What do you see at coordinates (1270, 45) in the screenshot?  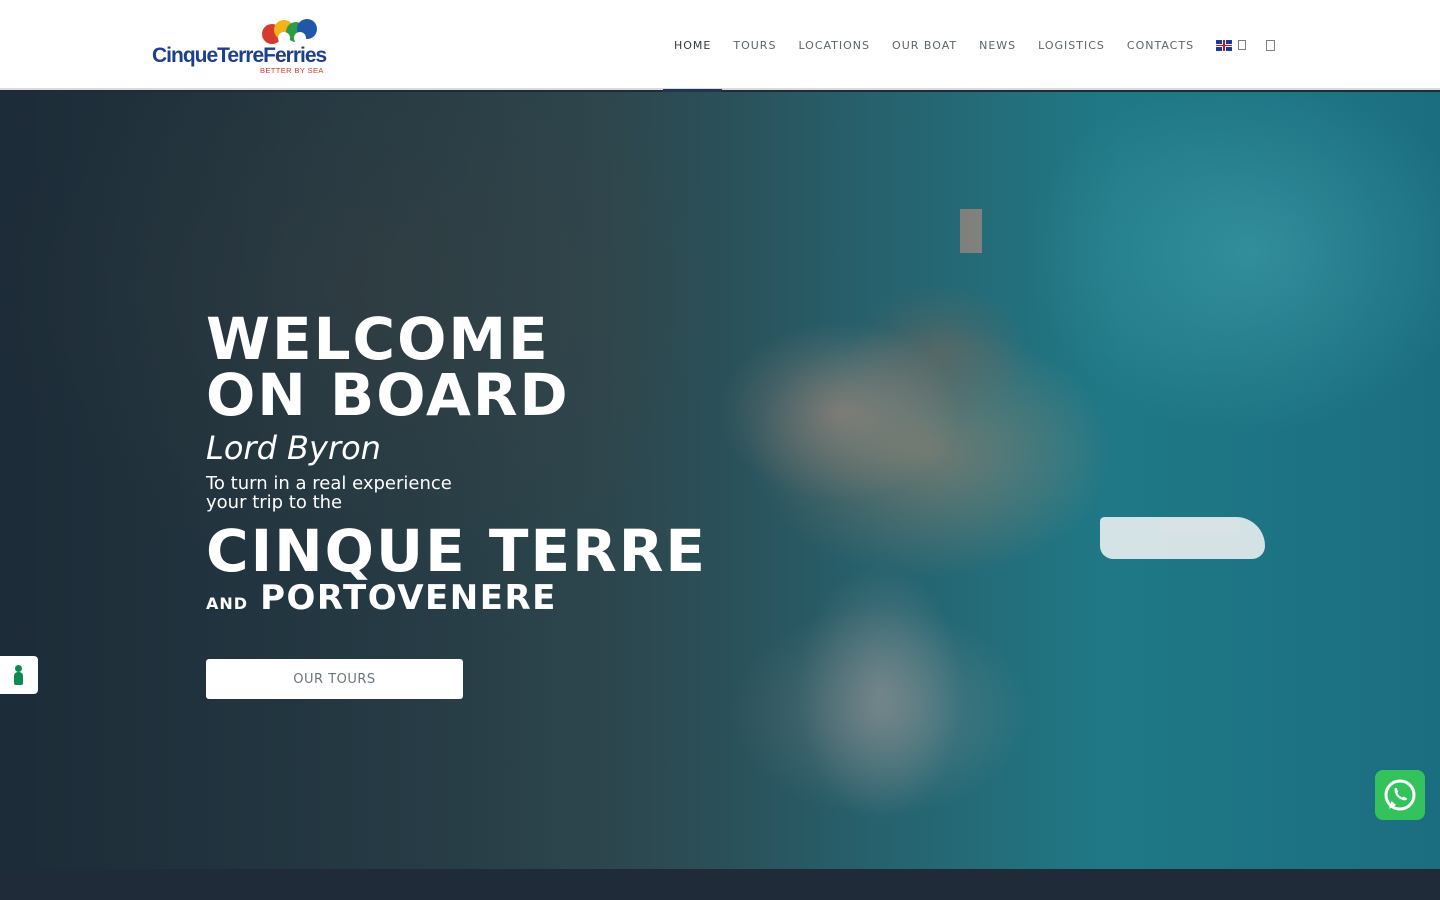 I see `search-icon` at bounding box center [1270, 45].